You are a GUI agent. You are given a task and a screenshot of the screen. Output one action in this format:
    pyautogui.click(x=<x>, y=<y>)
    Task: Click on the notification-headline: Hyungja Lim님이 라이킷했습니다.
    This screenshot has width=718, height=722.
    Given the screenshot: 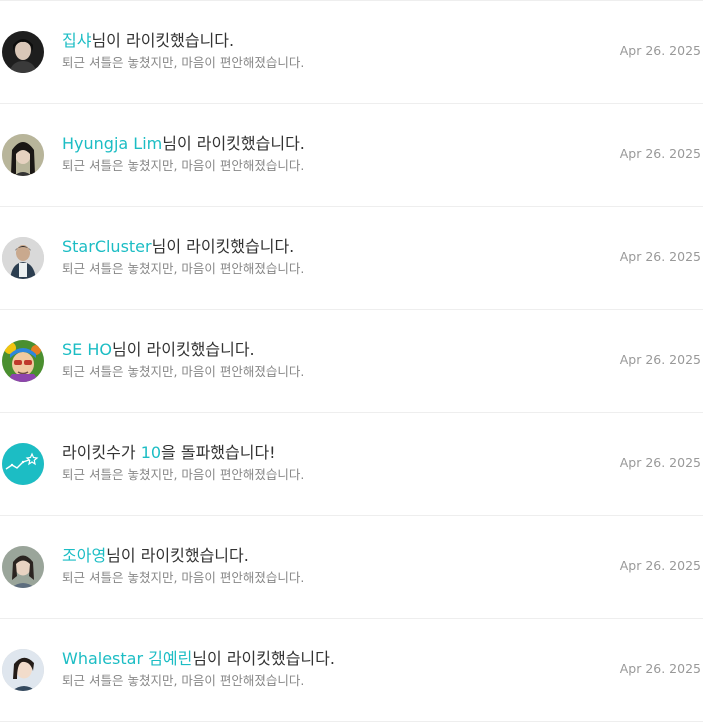 What is the action you would take?
    pyautogui.click(x=317, y=144)
    